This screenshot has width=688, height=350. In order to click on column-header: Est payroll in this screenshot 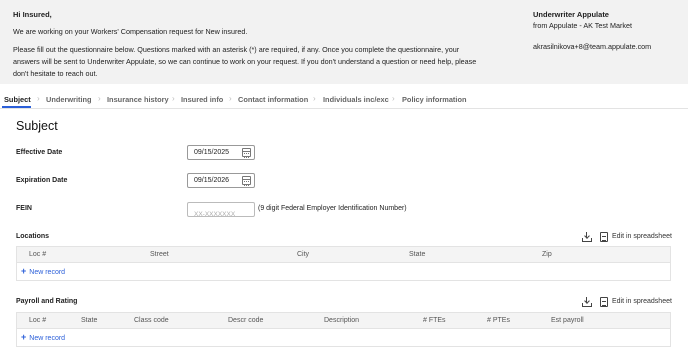, I will do `click(567, 320)`.